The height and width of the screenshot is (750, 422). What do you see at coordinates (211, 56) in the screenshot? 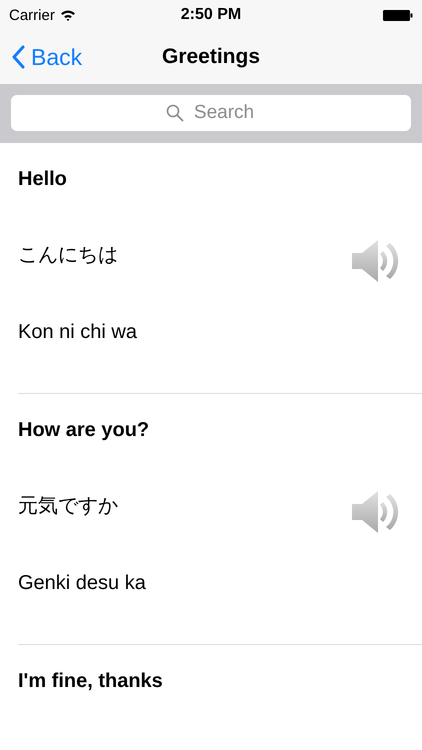
I see `screen-title: Greetings` at bounding box center [211, 56].